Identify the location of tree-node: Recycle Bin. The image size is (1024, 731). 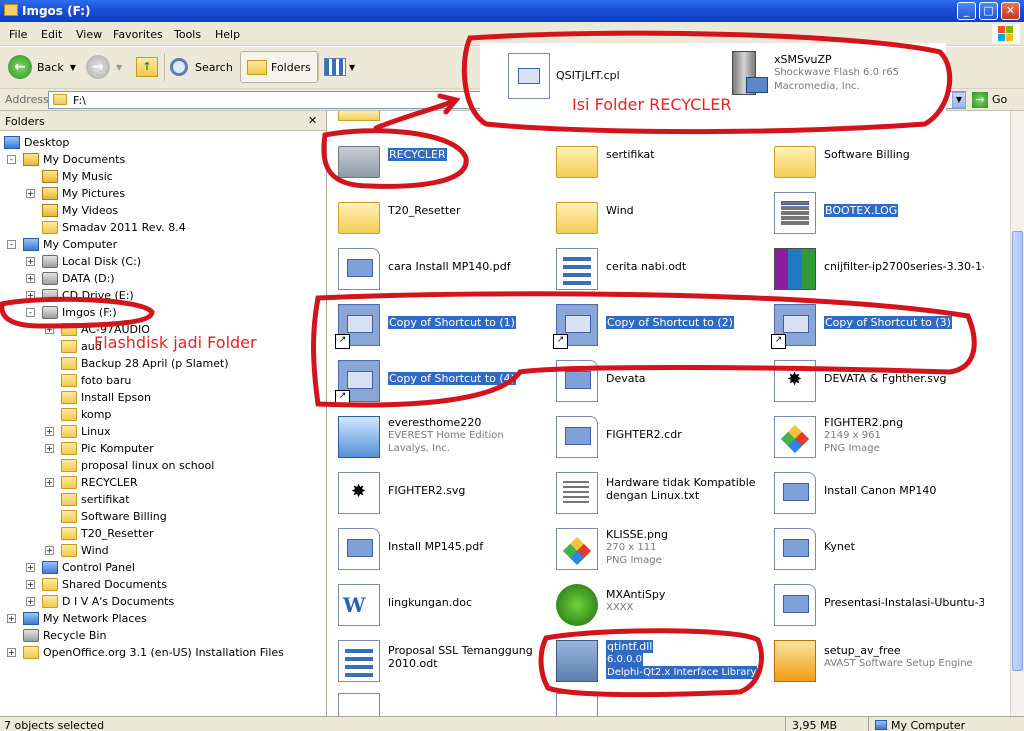
(64, 635).